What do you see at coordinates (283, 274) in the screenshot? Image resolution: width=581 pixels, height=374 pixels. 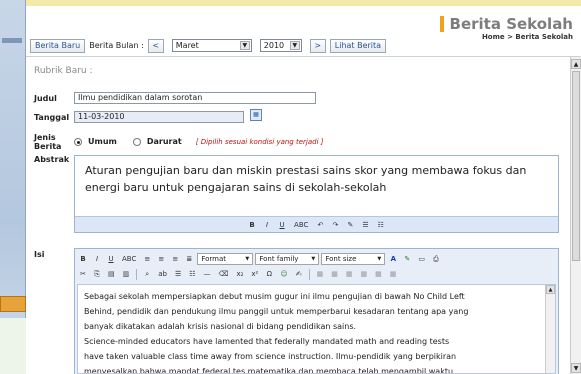 I see `emoticon-icon: ☺` at bounding box center [283, 274].